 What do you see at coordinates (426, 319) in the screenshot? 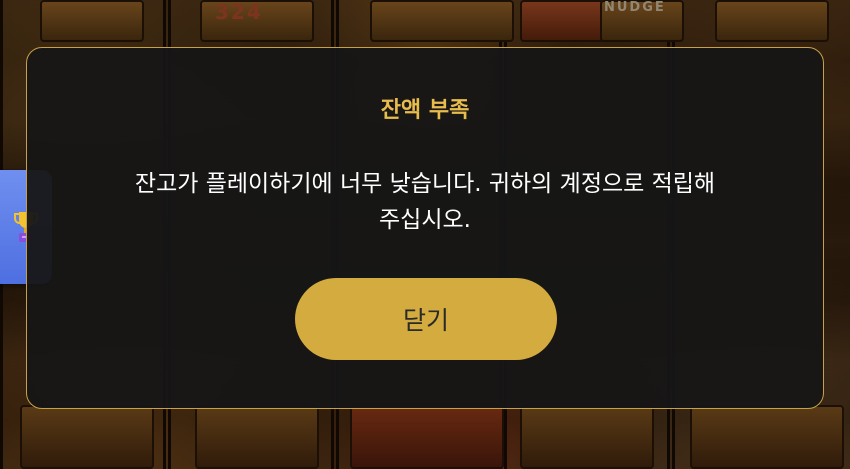
I see `close-button: 닫기` at bounding box center [426, 319].